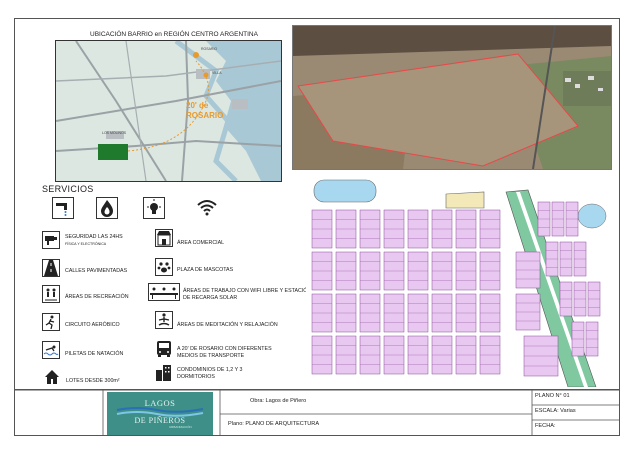 The image size is (636, 450). I want to click on commercial-area, so click(465, 200).